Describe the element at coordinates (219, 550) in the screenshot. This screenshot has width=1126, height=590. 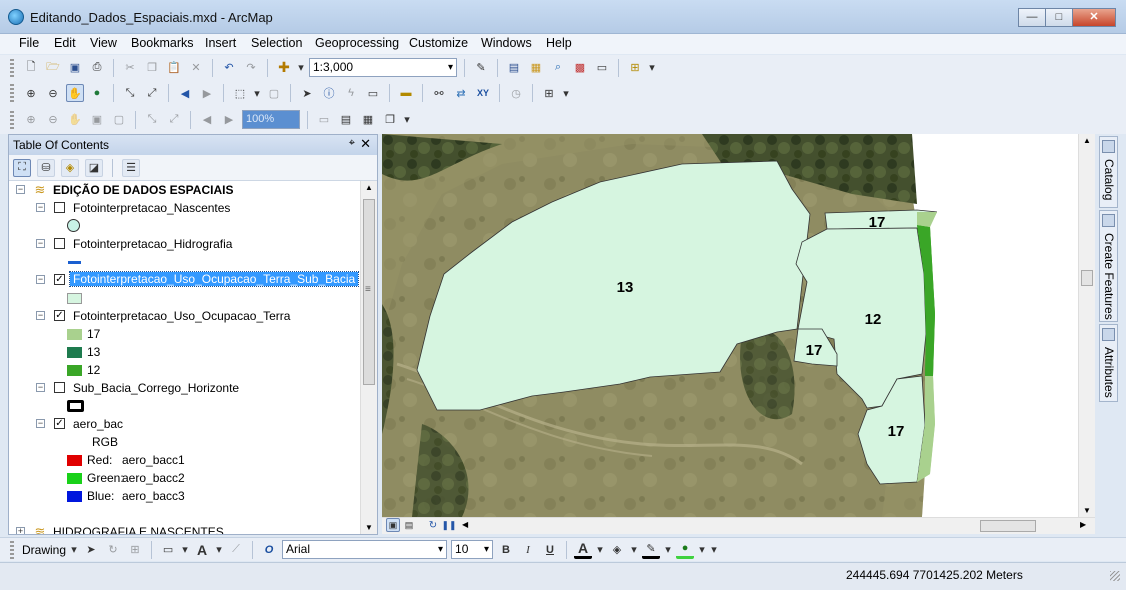
I see `text-dropdown-icon: ▾` at that location.